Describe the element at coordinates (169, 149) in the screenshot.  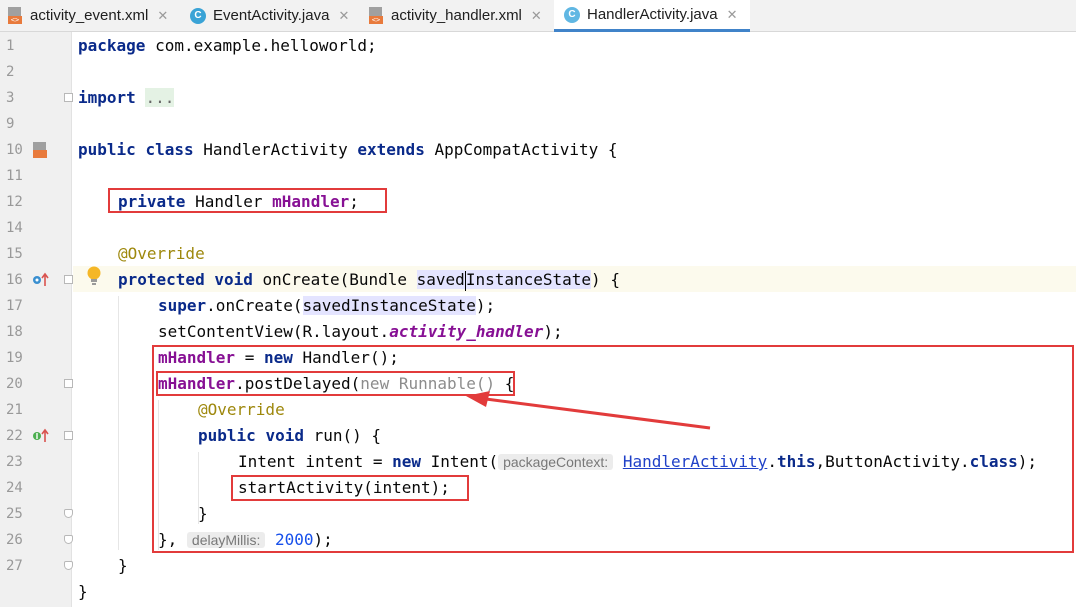
I see `keyword: class` at that location.